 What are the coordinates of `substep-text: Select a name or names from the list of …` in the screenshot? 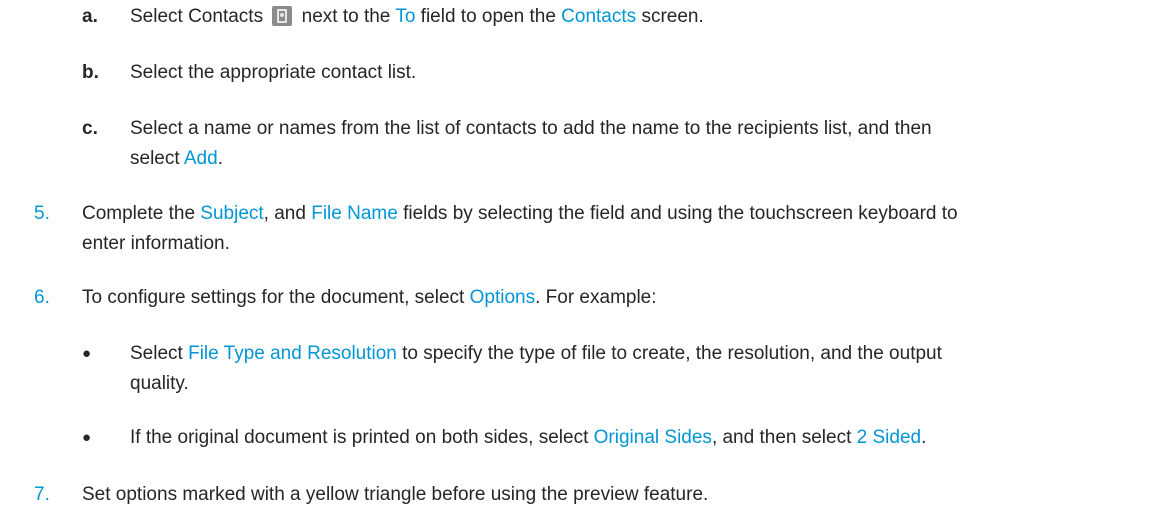 It's located at (531, 143).